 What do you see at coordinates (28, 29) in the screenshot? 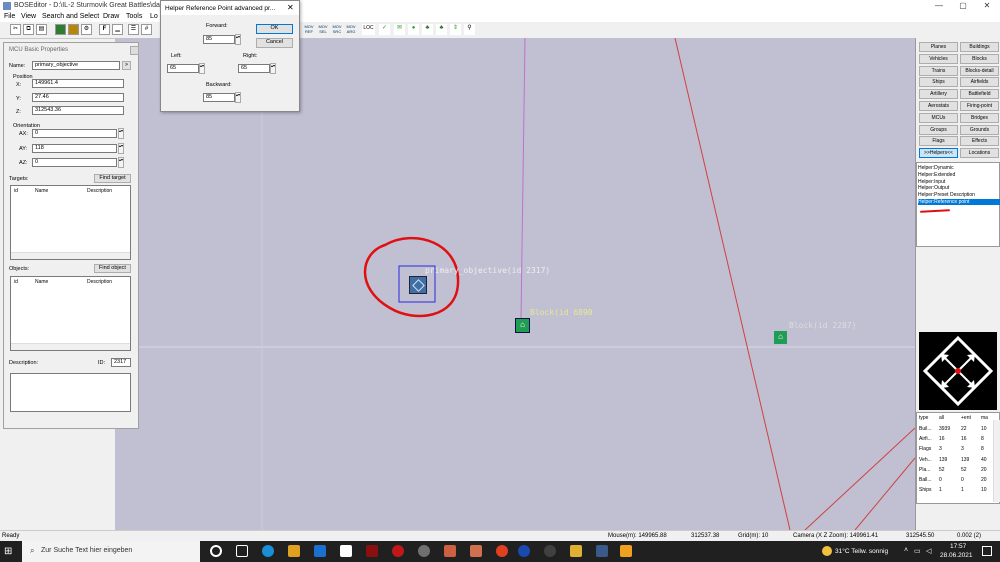
I see `copy-icon: ⧉` at bounding box center [28, 29].